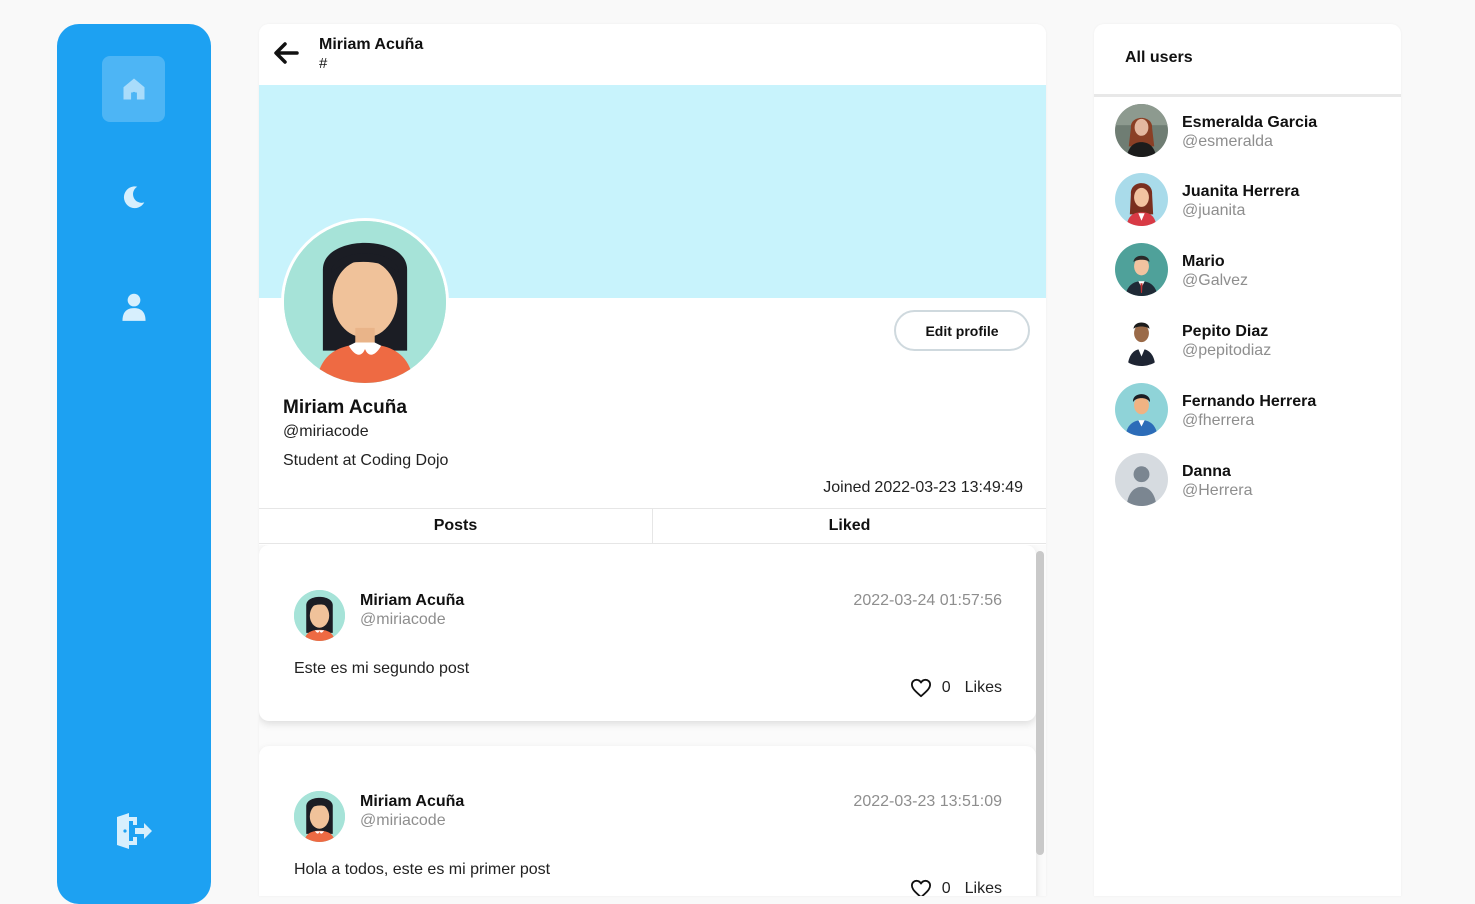 The width and height of the screenshot is (1475, 904). Describe the element at coordinates (1250, 341) in the screenshot. I see `user-list-item: Pepito Diaz @pepitodiaz` at that location.